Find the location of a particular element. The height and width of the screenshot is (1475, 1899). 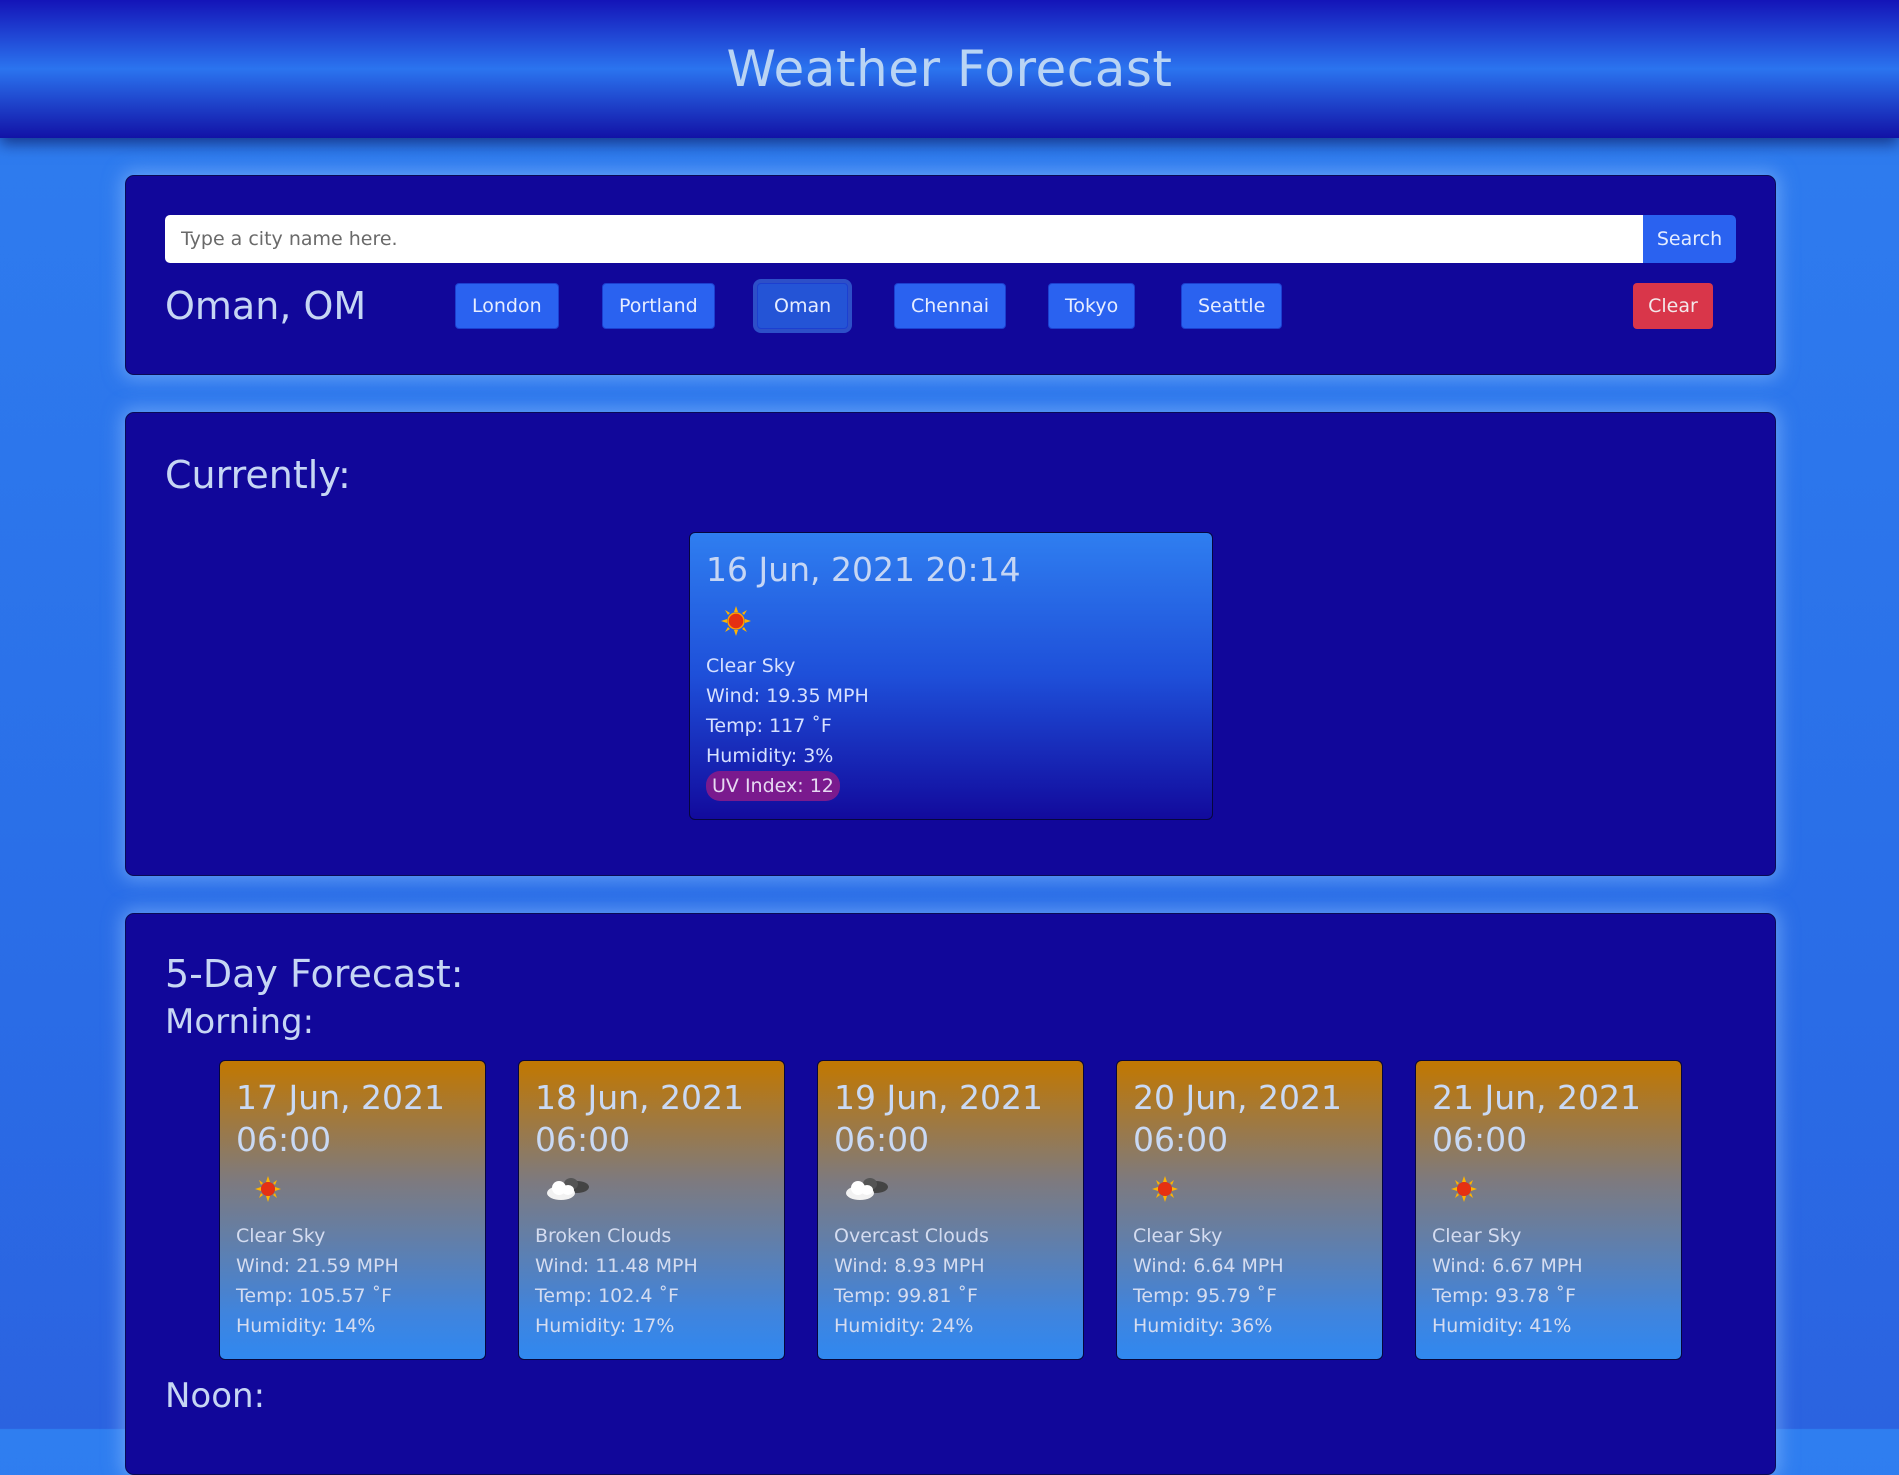

search-button: Search is located at coordinates (1689, 239).